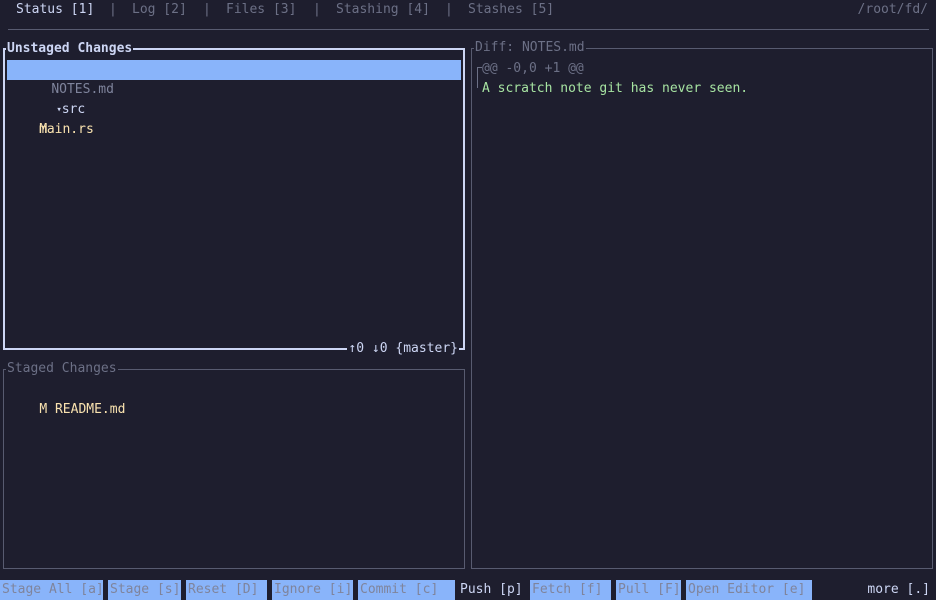 This screenshot has height=600, width=936. Describe the element at coordinates (234, 398) in the screenshot. I see `file-row-readme: M README.md` at that location.